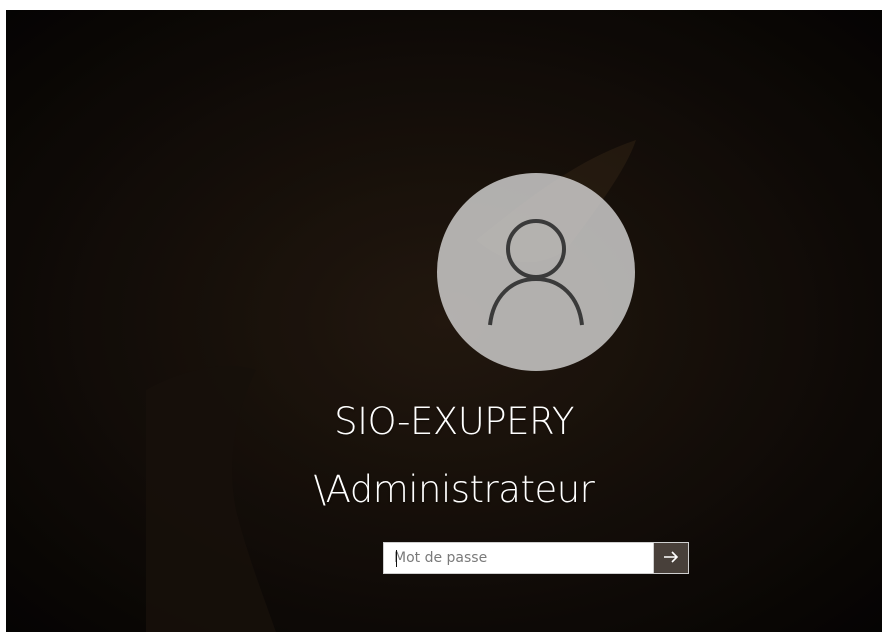  I want to click on user-avatar, so click(536, 272).